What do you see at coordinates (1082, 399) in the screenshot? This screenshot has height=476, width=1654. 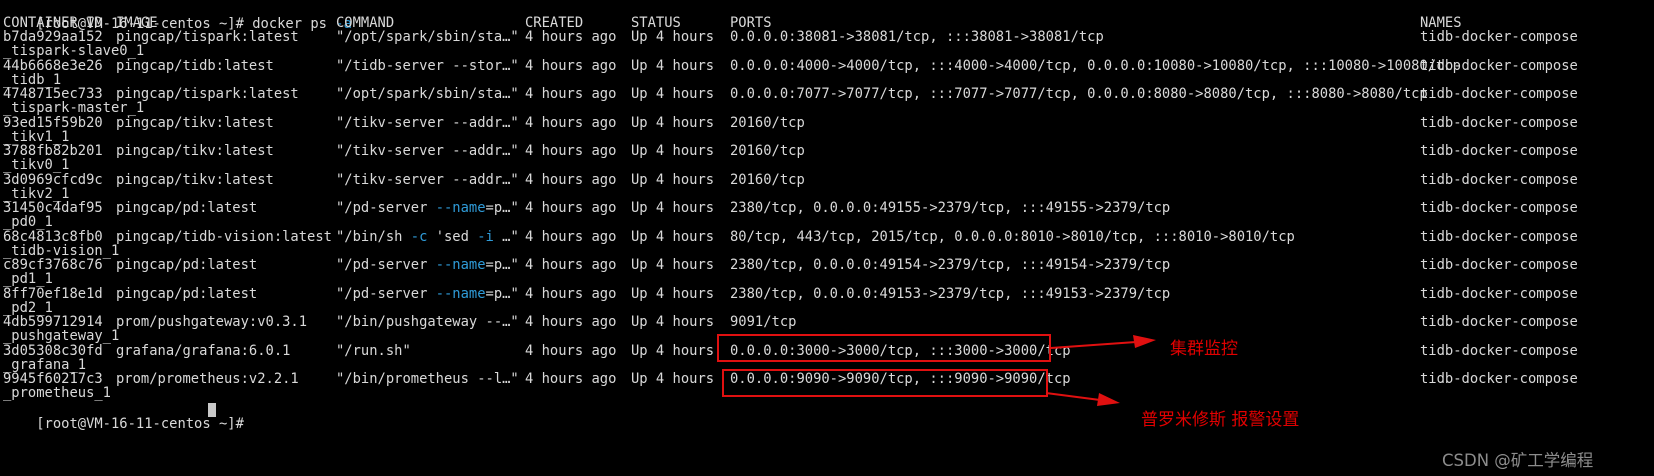 I see `prometheus-arrow` at bounding box center [1082, 399].